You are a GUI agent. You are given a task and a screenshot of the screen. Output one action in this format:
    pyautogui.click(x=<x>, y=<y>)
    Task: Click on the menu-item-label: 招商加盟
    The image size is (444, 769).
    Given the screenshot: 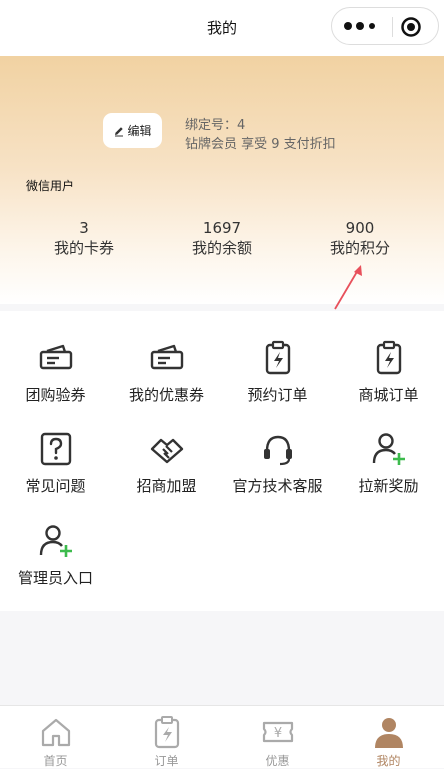 What is the action you would take?
    pyautogui.click(x=166, y=486)
    